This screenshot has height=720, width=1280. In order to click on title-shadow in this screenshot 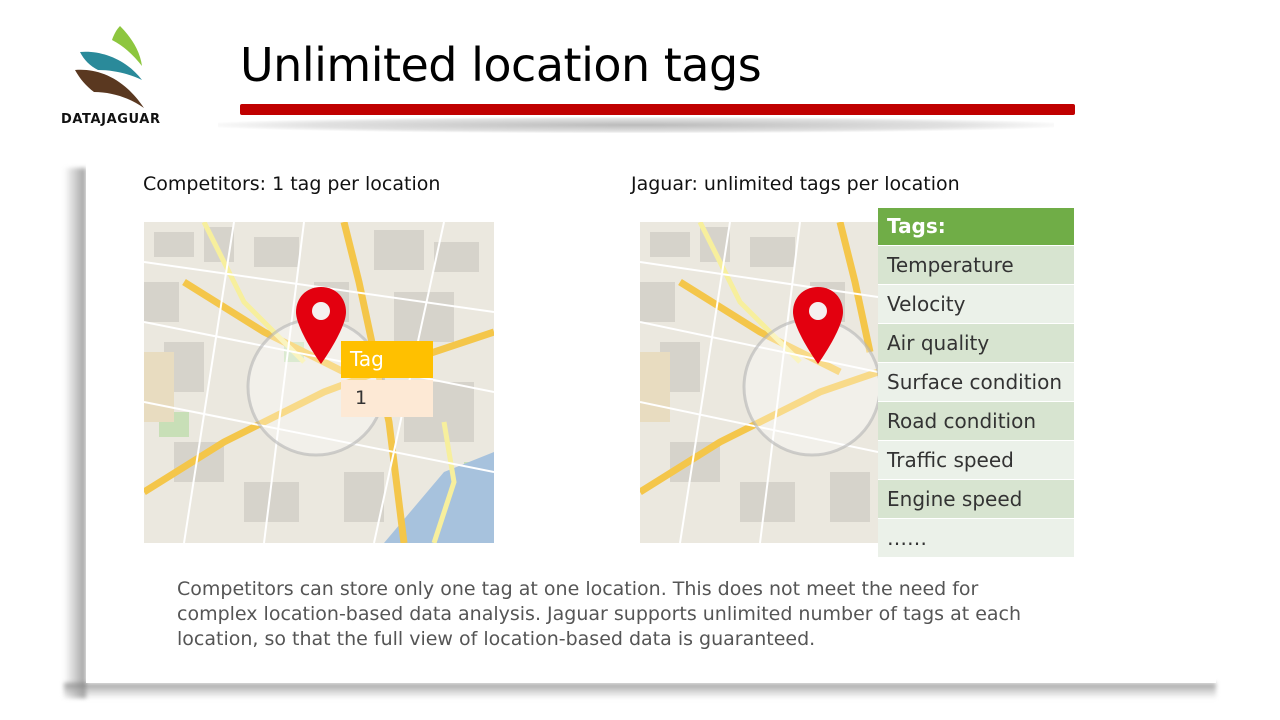, I will do `click(636, 125)`.